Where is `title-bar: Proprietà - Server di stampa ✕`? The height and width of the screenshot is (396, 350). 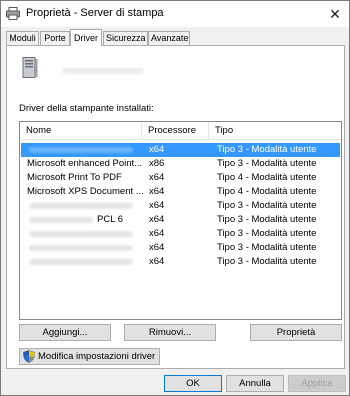
title-bar: Proprietà - Server di stampa ✕ is located at coordinates (175, 14).